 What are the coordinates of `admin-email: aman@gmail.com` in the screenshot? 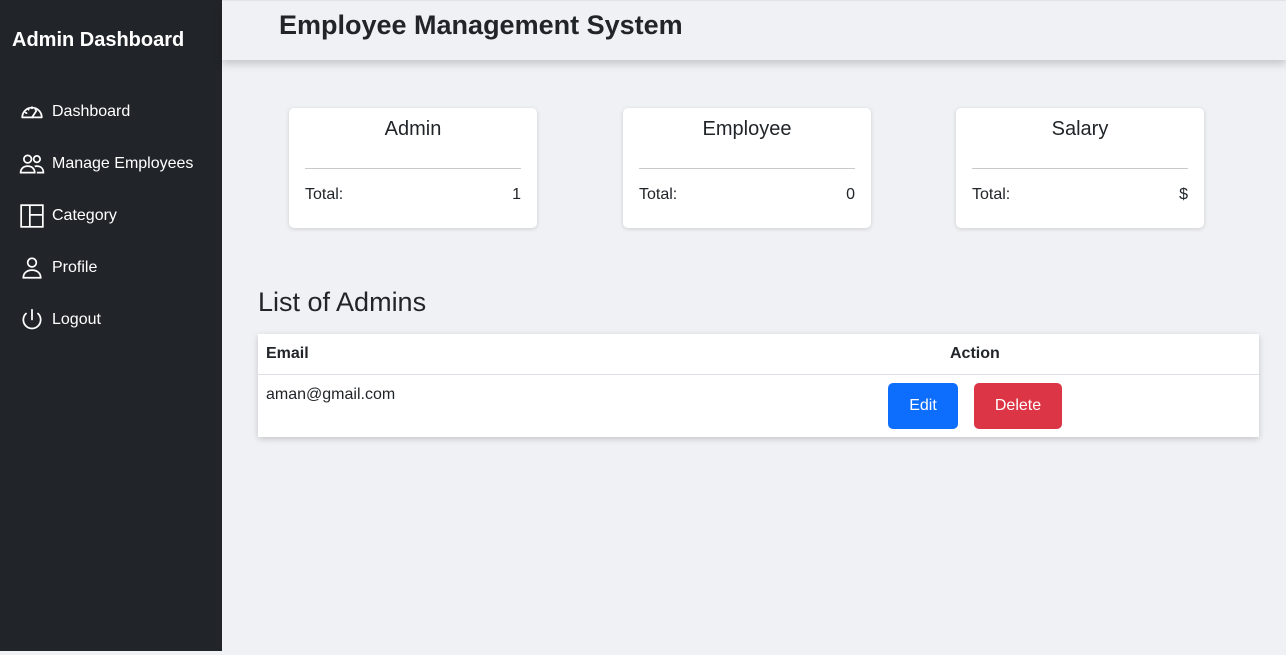 It's located at (331, 394).